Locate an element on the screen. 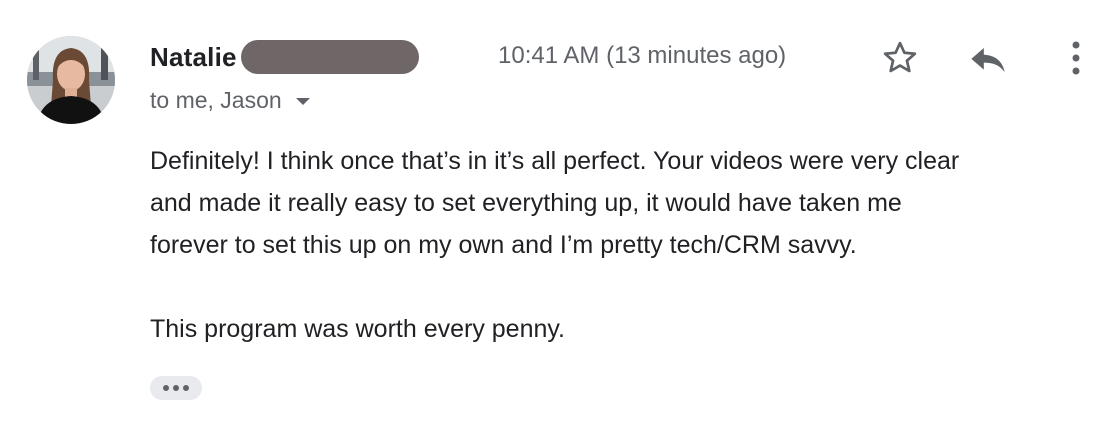 This screenshot has height=436, width=1106. vertical-dots-icon is located at coordinates (1076, 58).